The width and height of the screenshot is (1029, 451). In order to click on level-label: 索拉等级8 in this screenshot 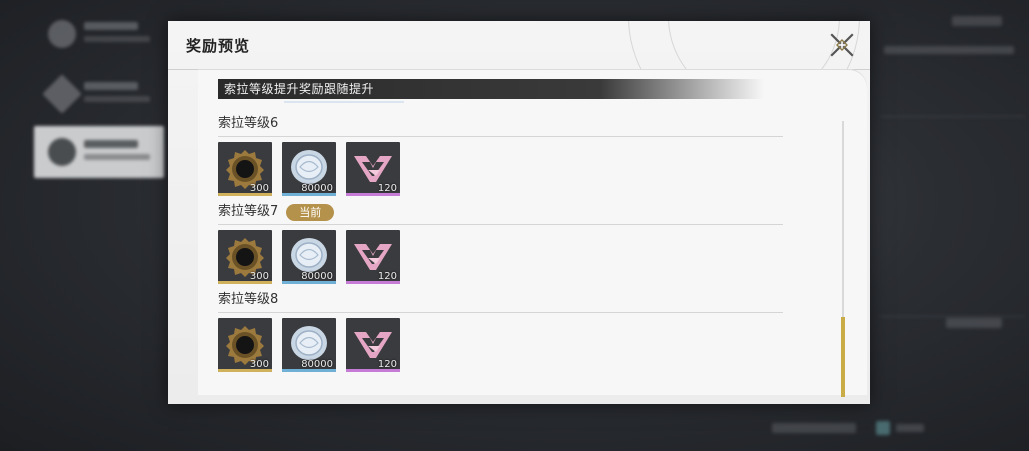, I will do `click(248, 299)`.